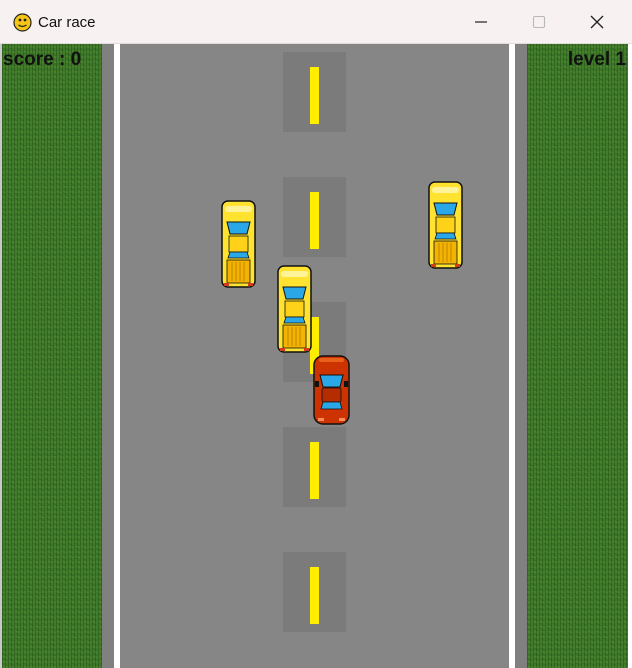 This screenshot has height=668, width=632. I want to click on maximize-button, so click(539, 22).